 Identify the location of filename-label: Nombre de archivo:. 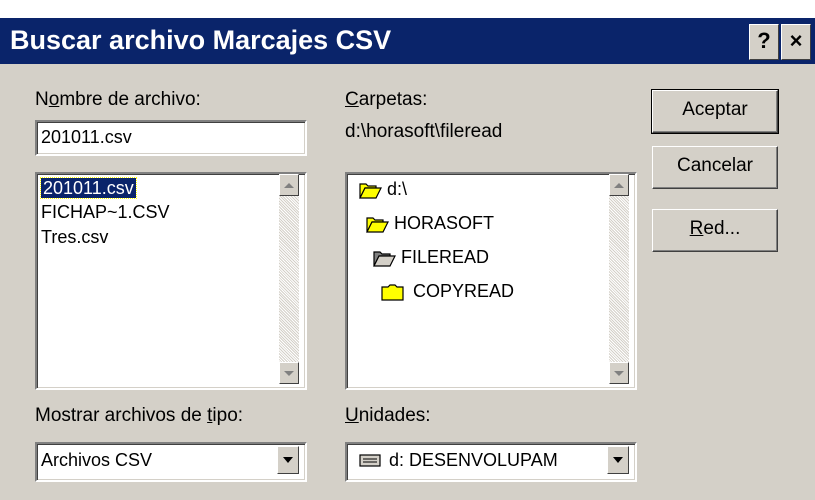
(118, 99).